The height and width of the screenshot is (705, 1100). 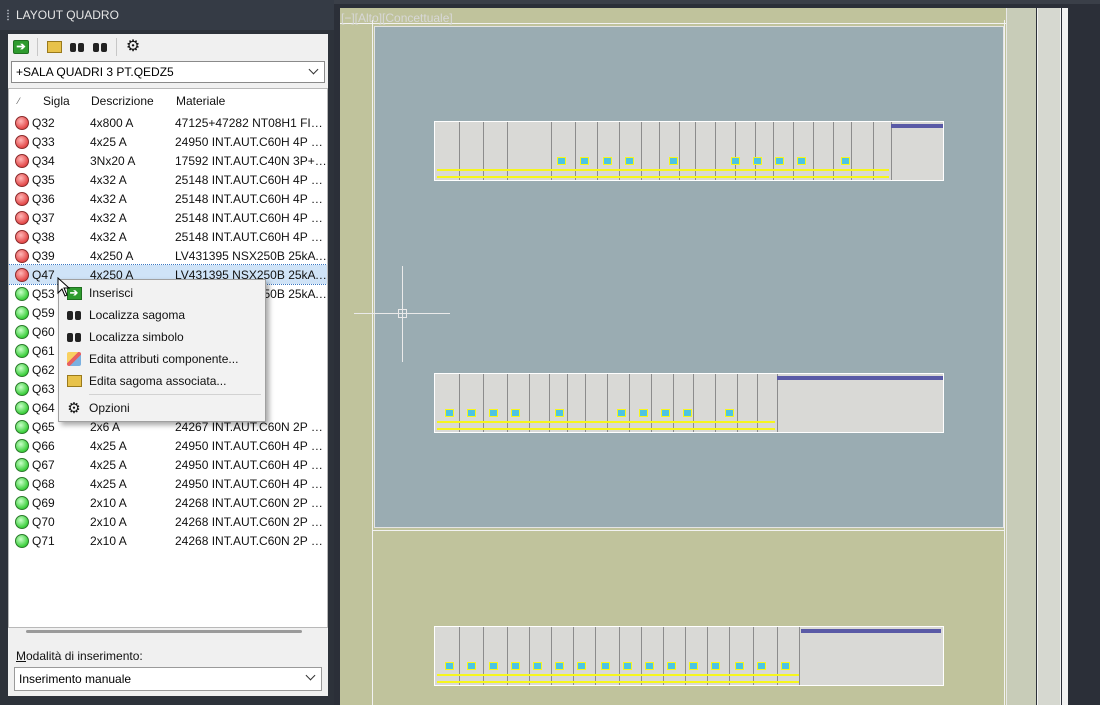 What do you see at coordinates (402, 313) in the screenshot?
I see `crosshair-pickbox` at bounding box center [402, 313].